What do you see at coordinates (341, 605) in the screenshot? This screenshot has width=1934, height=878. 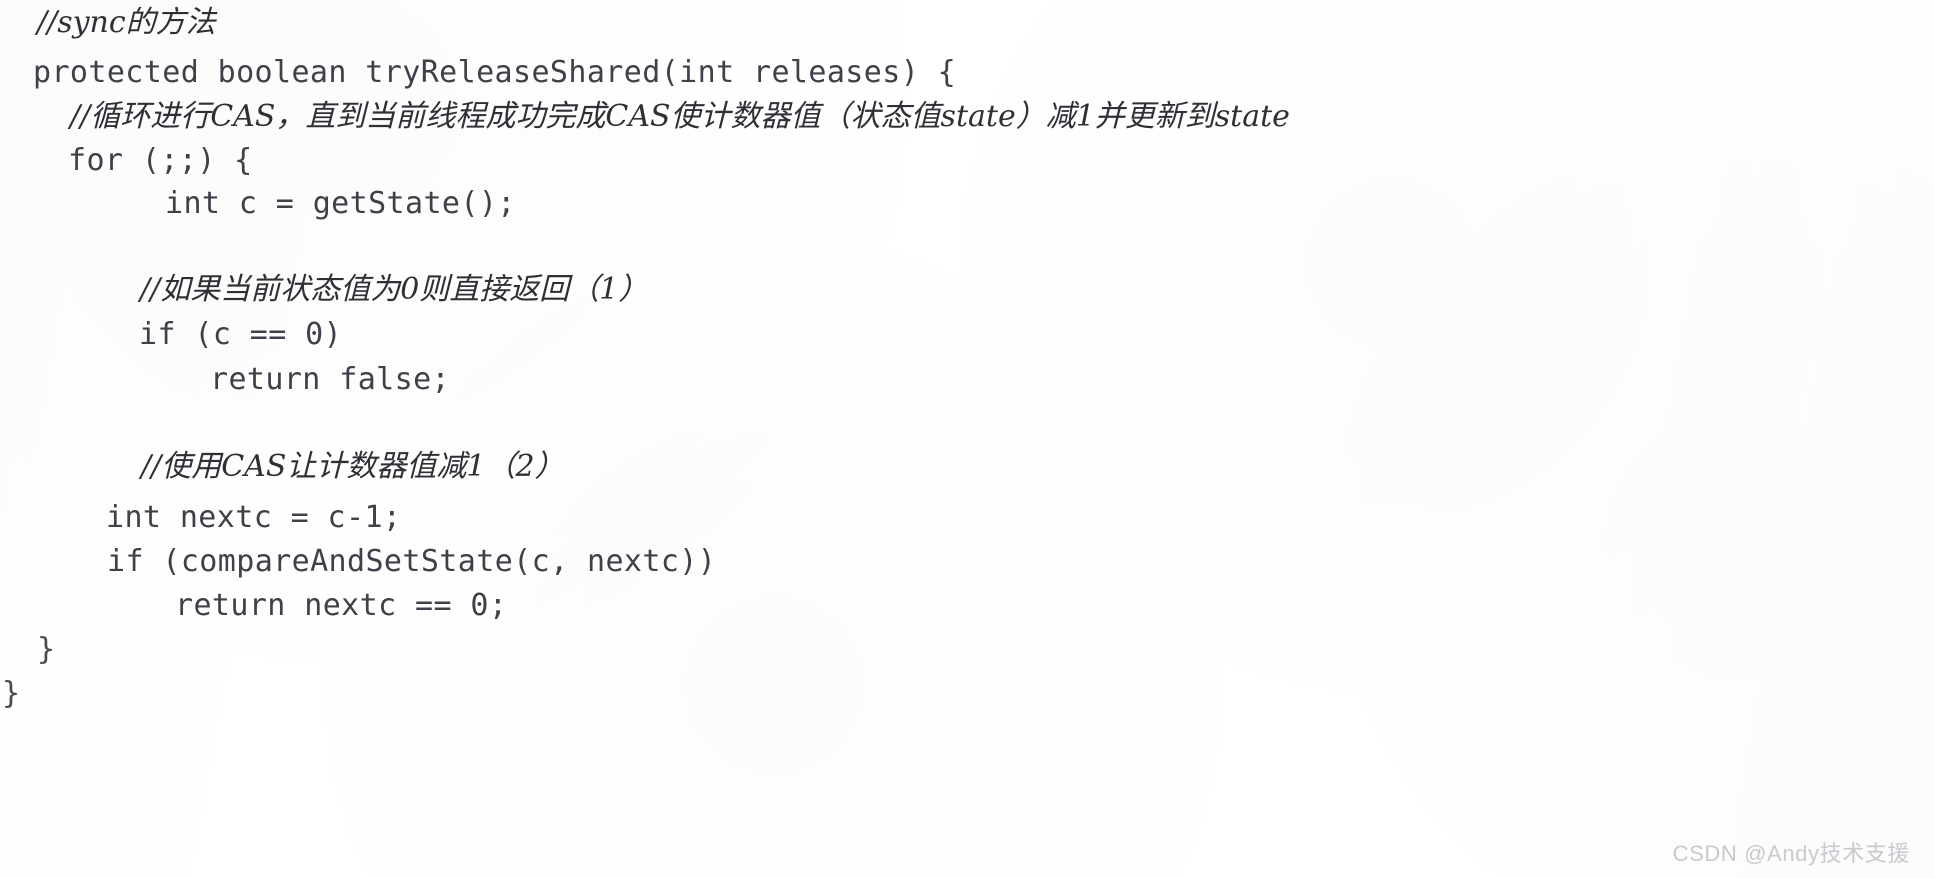 I see `code-line: return nextc == 0;` at bounding box center [341, 605].